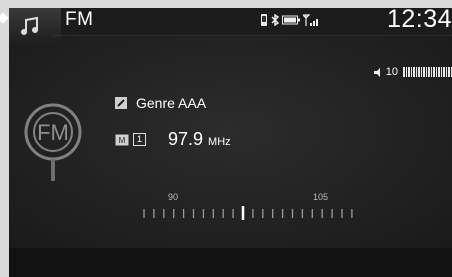 The height and width of the screenshot is (277, 452). What do you see at coordinates (376, 72) in the screenshot?
I see `speaker-icon` at bounding box center [376, 72].